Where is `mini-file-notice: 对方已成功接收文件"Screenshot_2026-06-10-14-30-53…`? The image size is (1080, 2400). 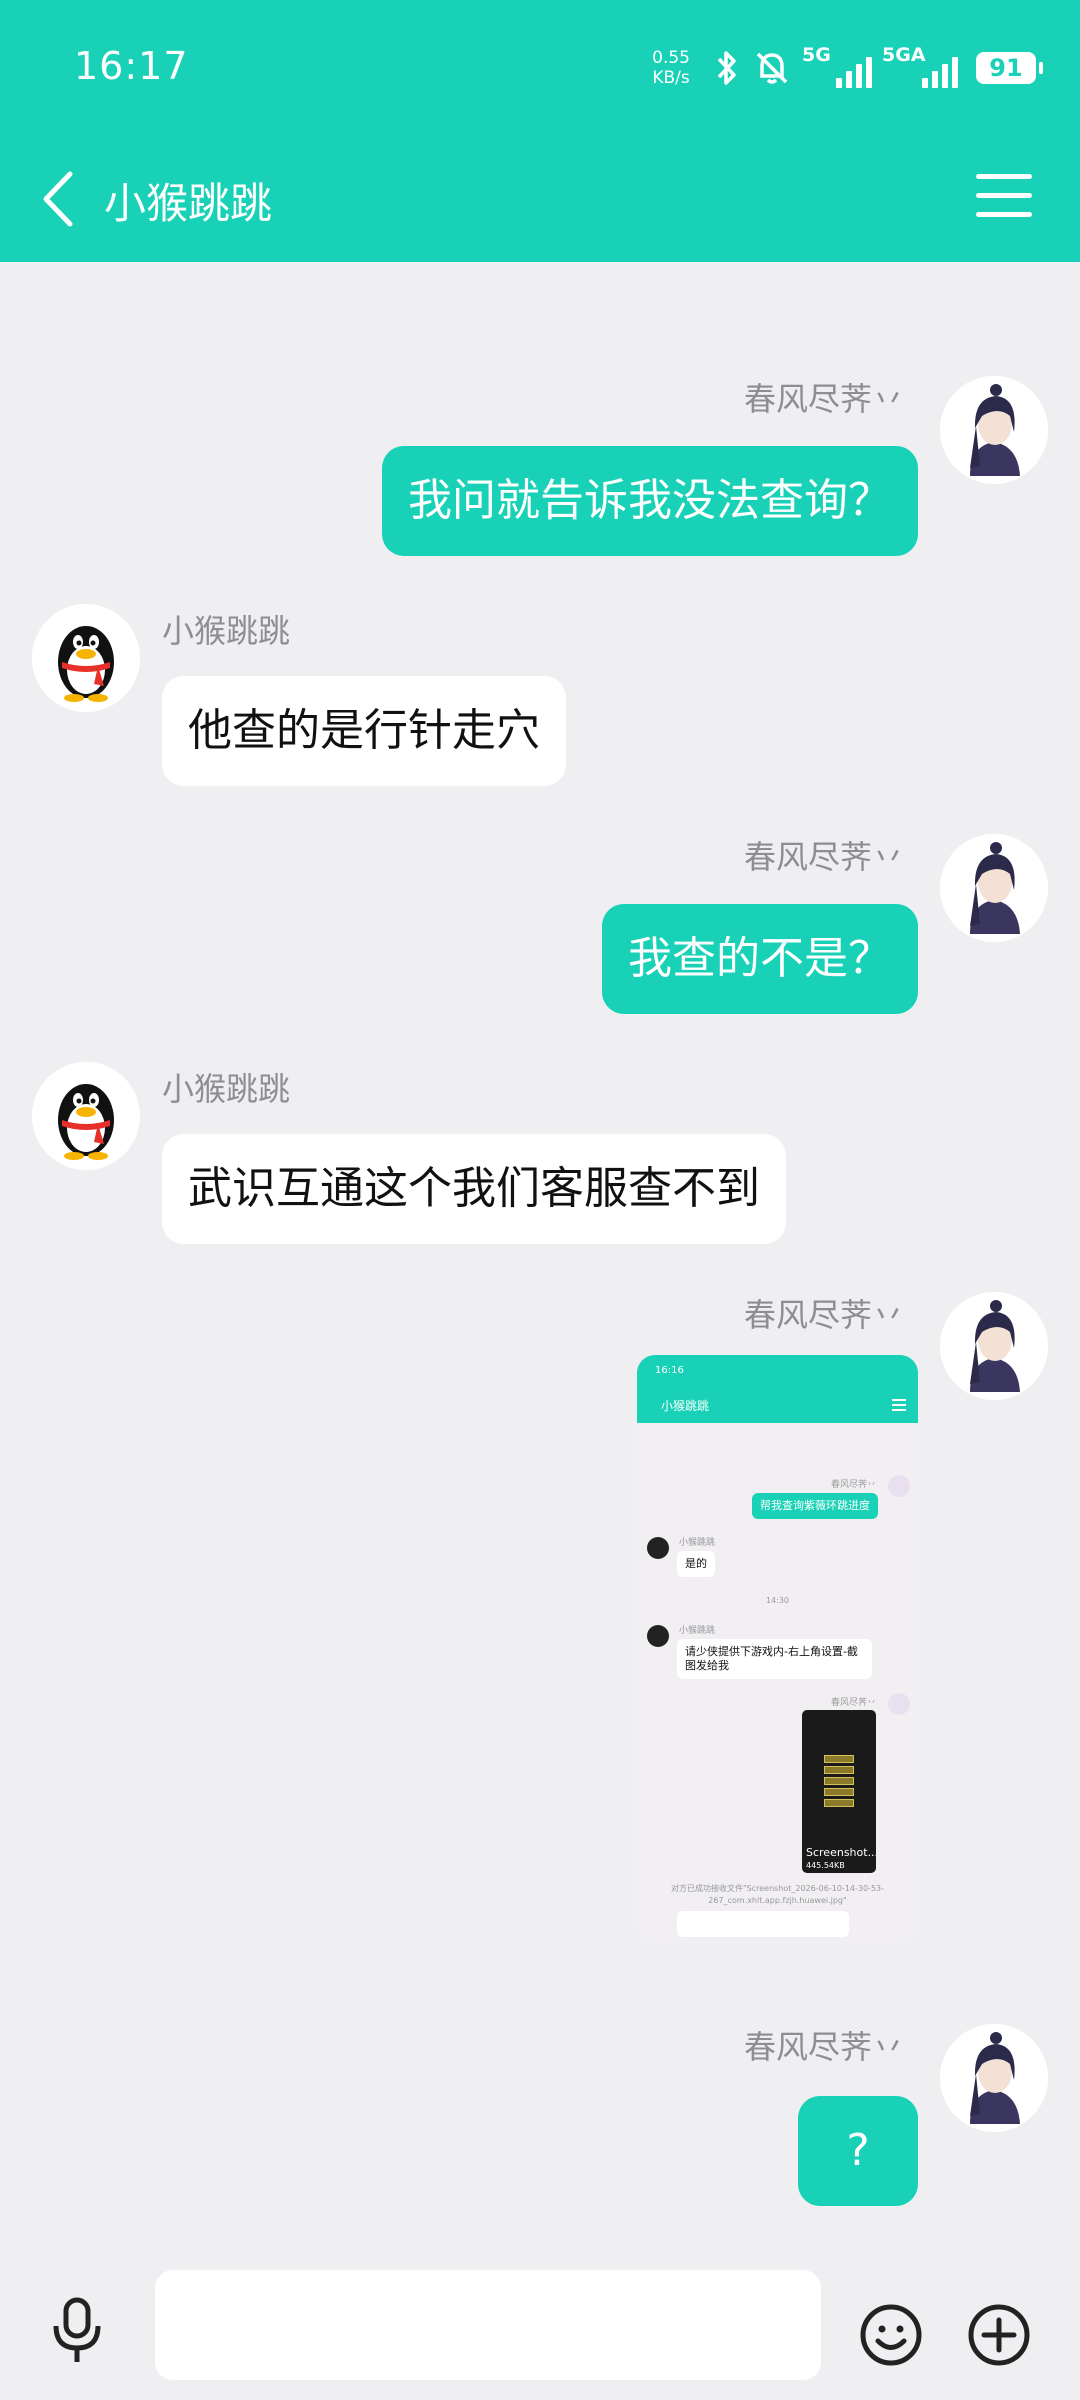
mini-file-notice: 对方已成功接收文件"Screenshot_2026-06-10-14-30-53… is located at coordinates (777, 1894).